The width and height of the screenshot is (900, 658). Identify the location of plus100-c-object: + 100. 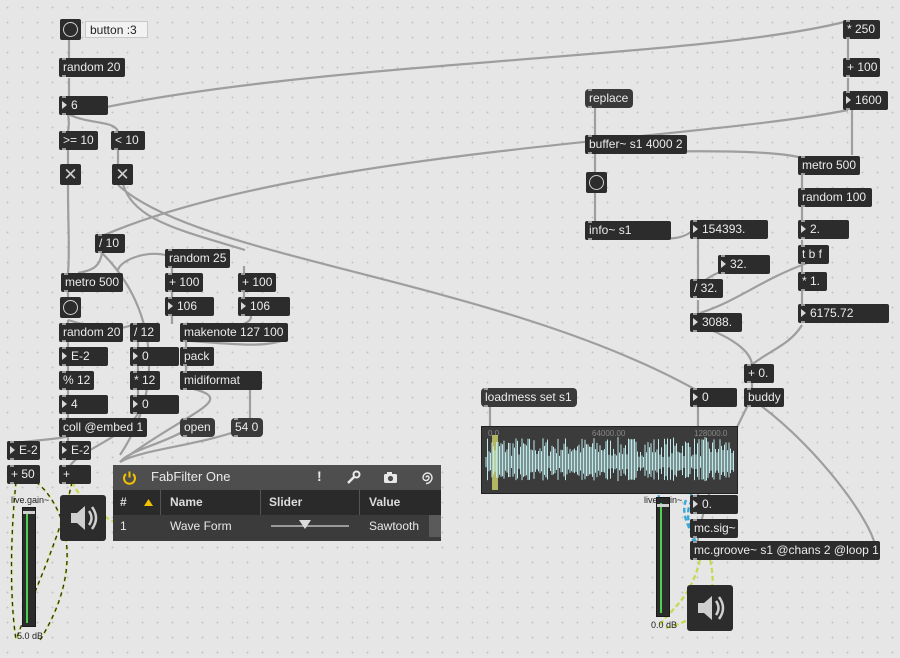
(861, 67).